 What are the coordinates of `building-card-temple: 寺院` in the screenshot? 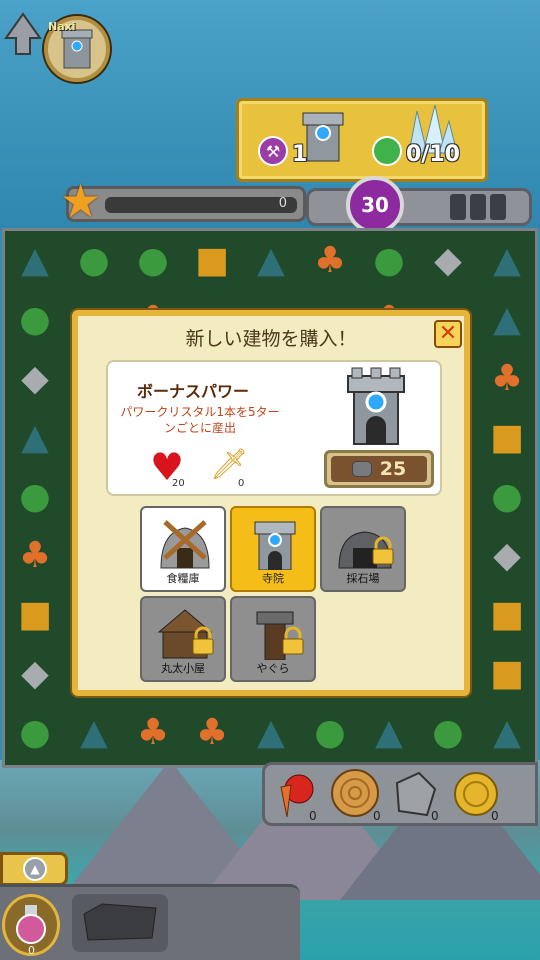 It's located at (273, 549).